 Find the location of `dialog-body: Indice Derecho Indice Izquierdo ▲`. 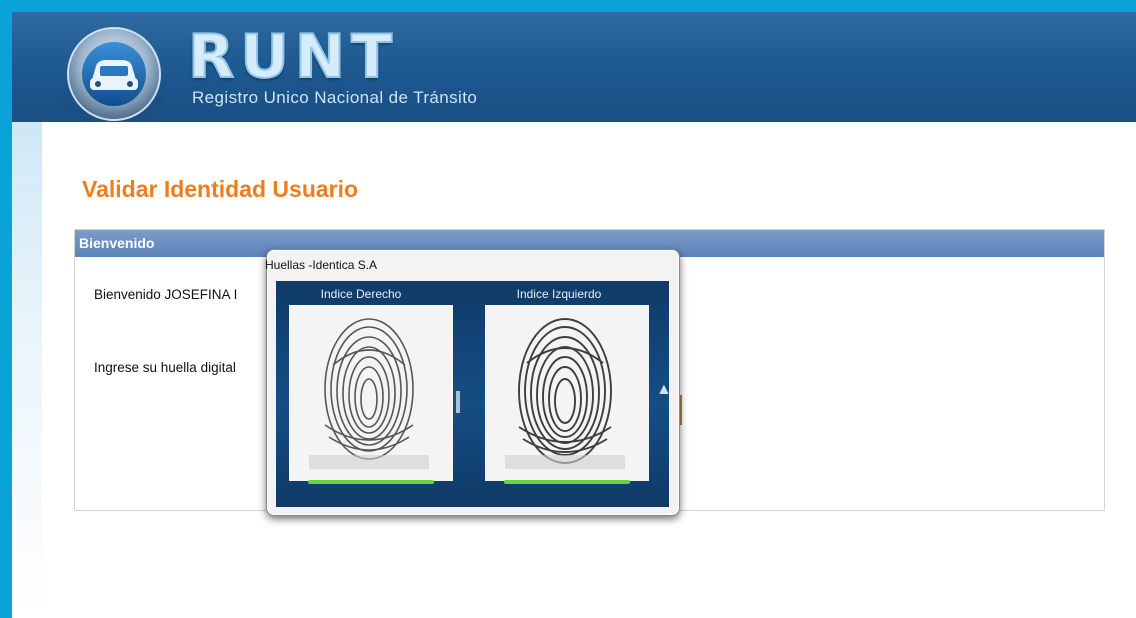

dialog-body: Indice Derecho Indice Izquierdo ▲ is located at coordinates (472, 394).